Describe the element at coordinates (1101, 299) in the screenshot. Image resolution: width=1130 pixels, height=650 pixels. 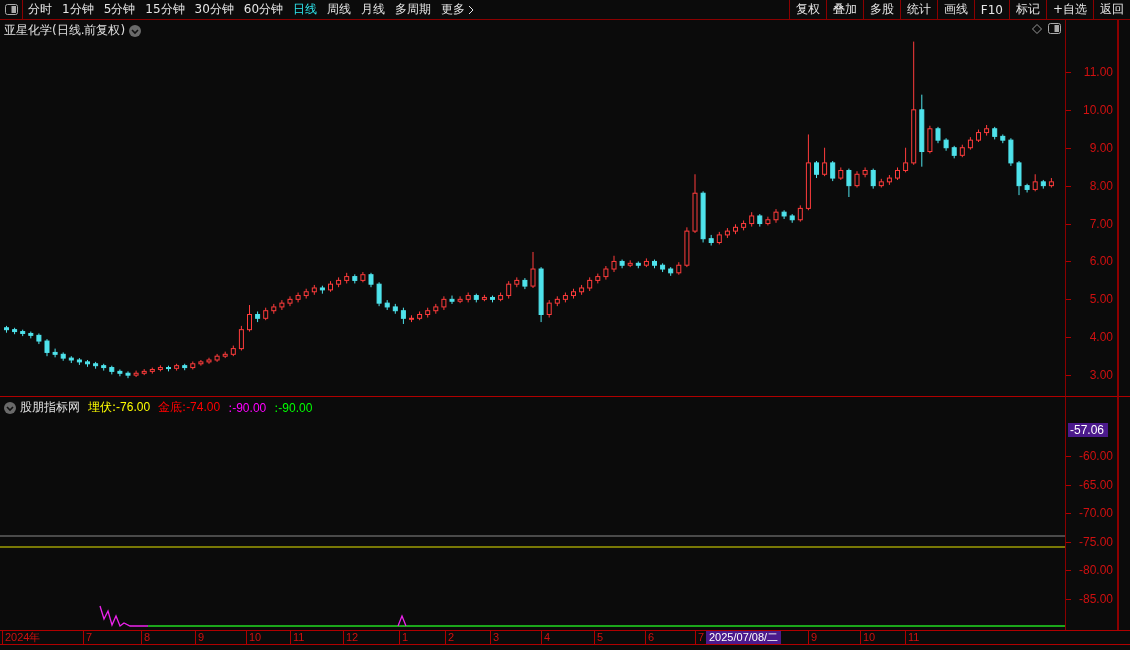
I see `axis-label: 5.00` at that location.